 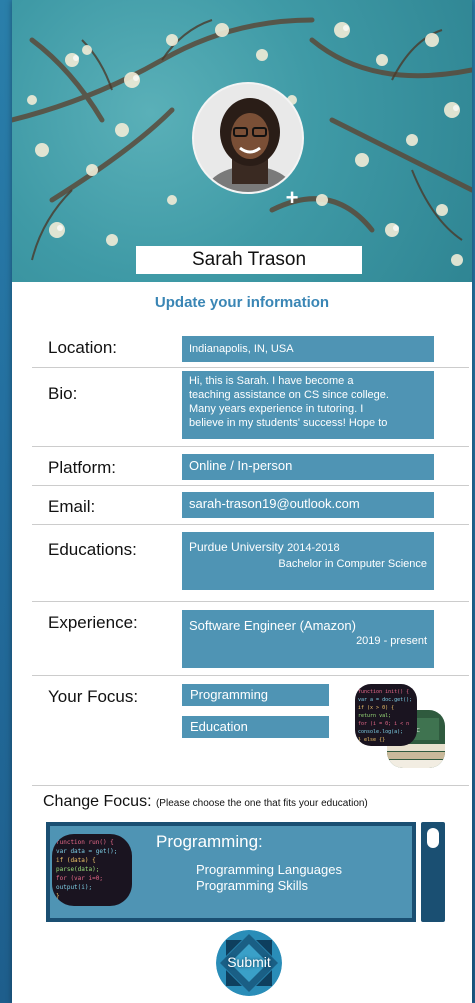 What do you see at coordinates (269, 869) in the screenshot?
I see `focus-option-item: Programming Languages` at bounding box center [269, 869].